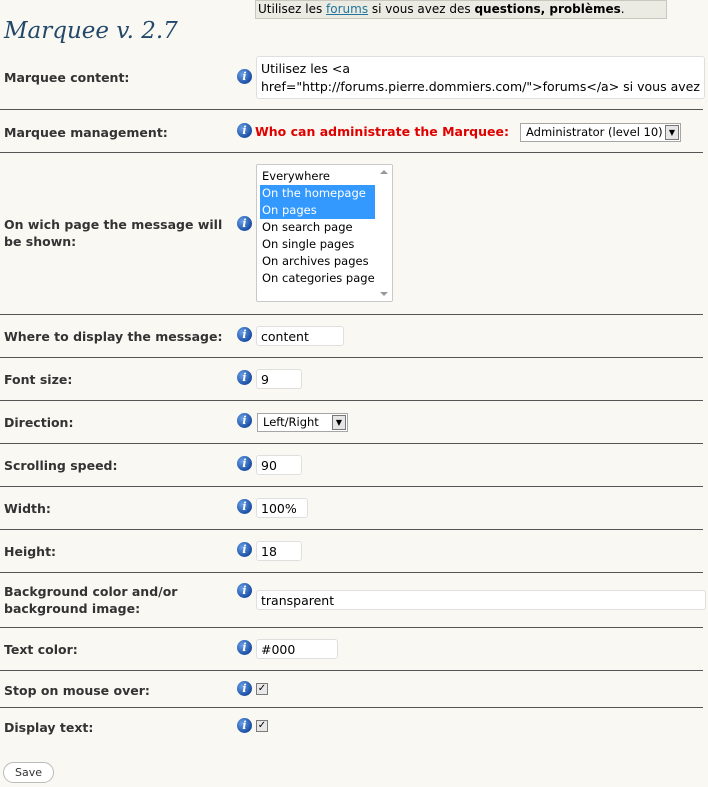 The width and height of the screenshot is (708, 787). Describe the element at coordinates (351, 649) in the screenshot. I see `row-text-color: Text color: i` at that location.